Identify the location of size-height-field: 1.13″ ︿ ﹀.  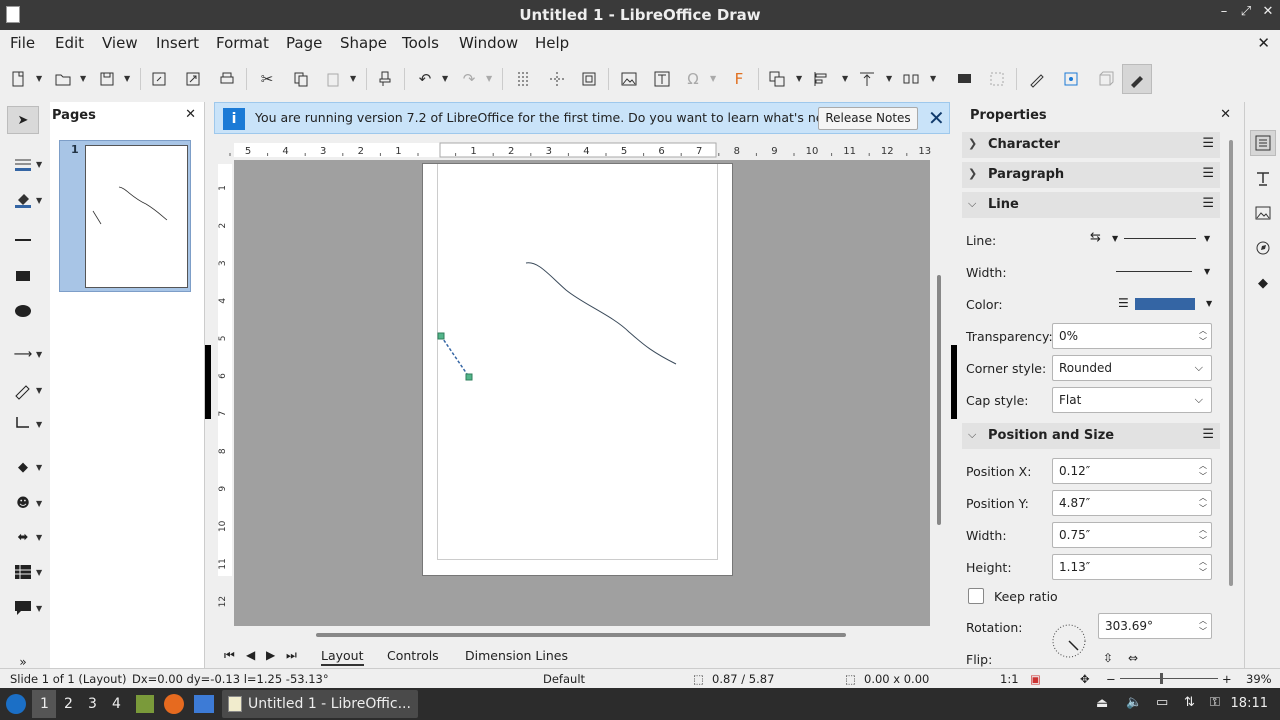
(1132, 567).